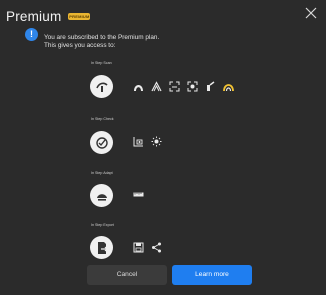 This screenshot has height=295, width=326. I want to click on scan-tool-icon, so click(210, 86).